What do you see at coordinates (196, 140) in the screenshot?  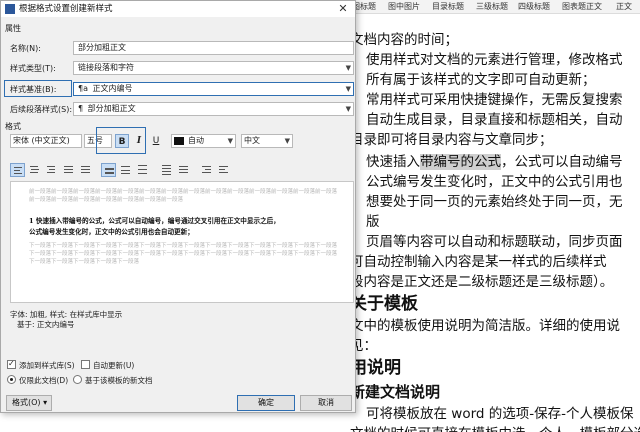 I see `font-color-value: 自动` at bounding box center [196, 140].